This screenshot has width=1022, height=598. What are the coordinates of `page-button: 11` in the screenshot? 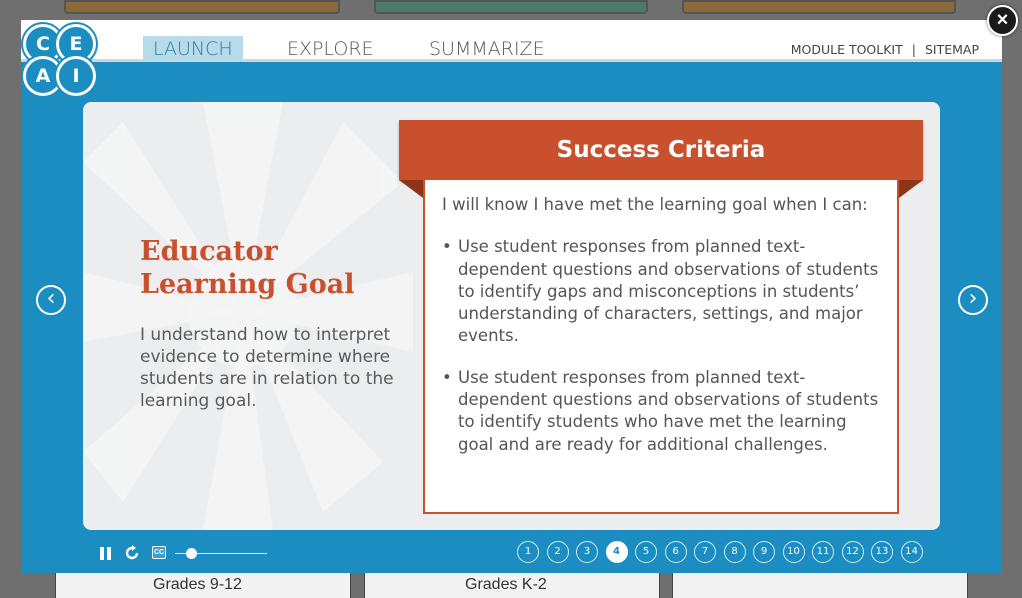 It's located at (823, 552).